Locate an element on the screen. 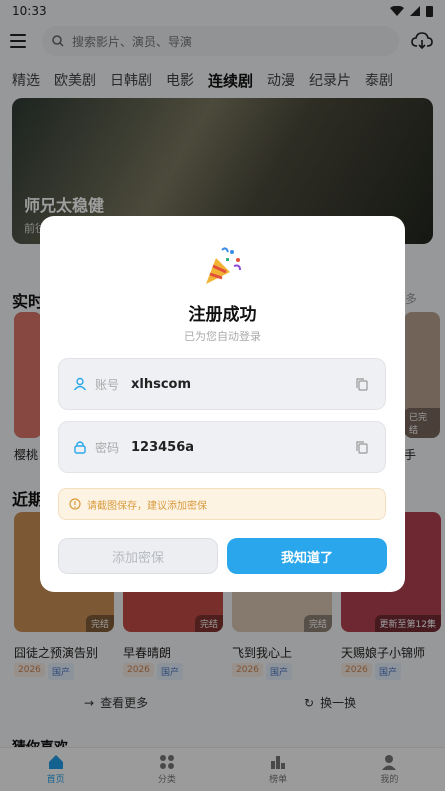 Image resolution: width=445 pixels, height=791 pixels. user-icon is located at coordinates (80, 384).